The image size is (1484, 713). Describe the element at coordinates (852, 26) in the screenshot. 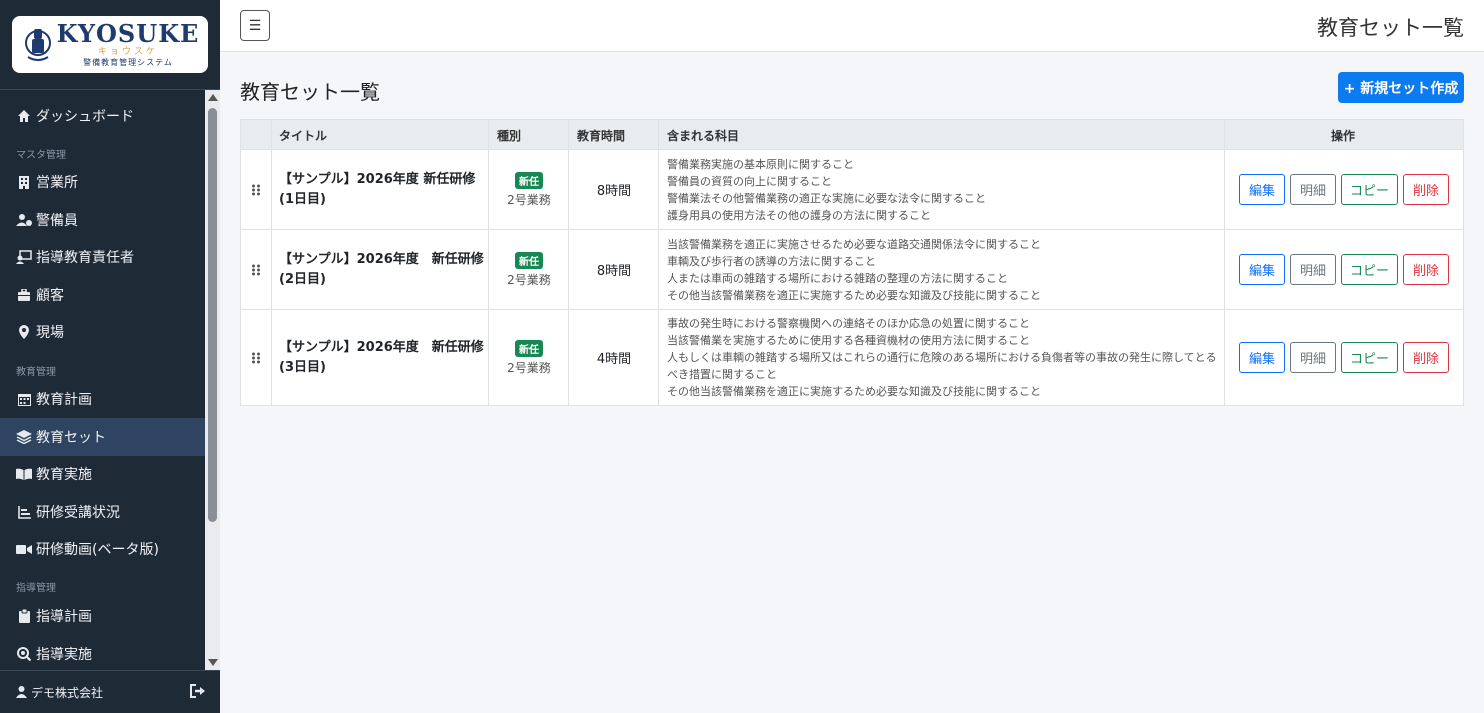

I see `top-header: ☰ 教育セット一覧` at that location.